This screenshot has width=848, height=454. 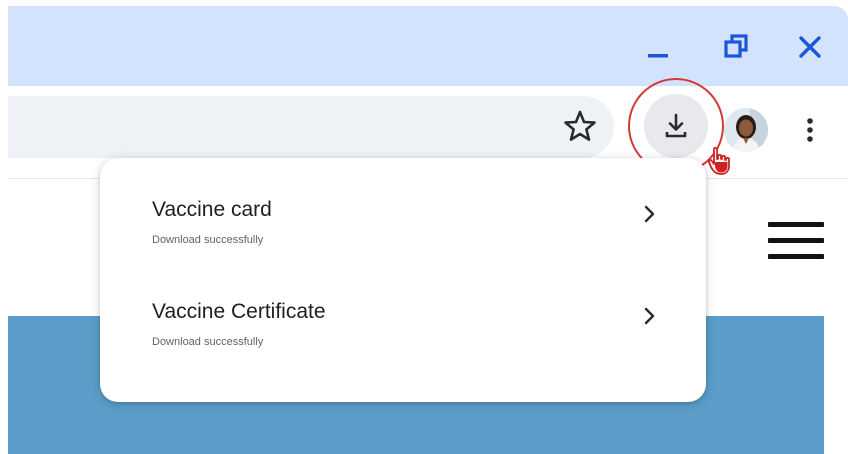 I want to click on restore-icon, so click(x=736, y=46).